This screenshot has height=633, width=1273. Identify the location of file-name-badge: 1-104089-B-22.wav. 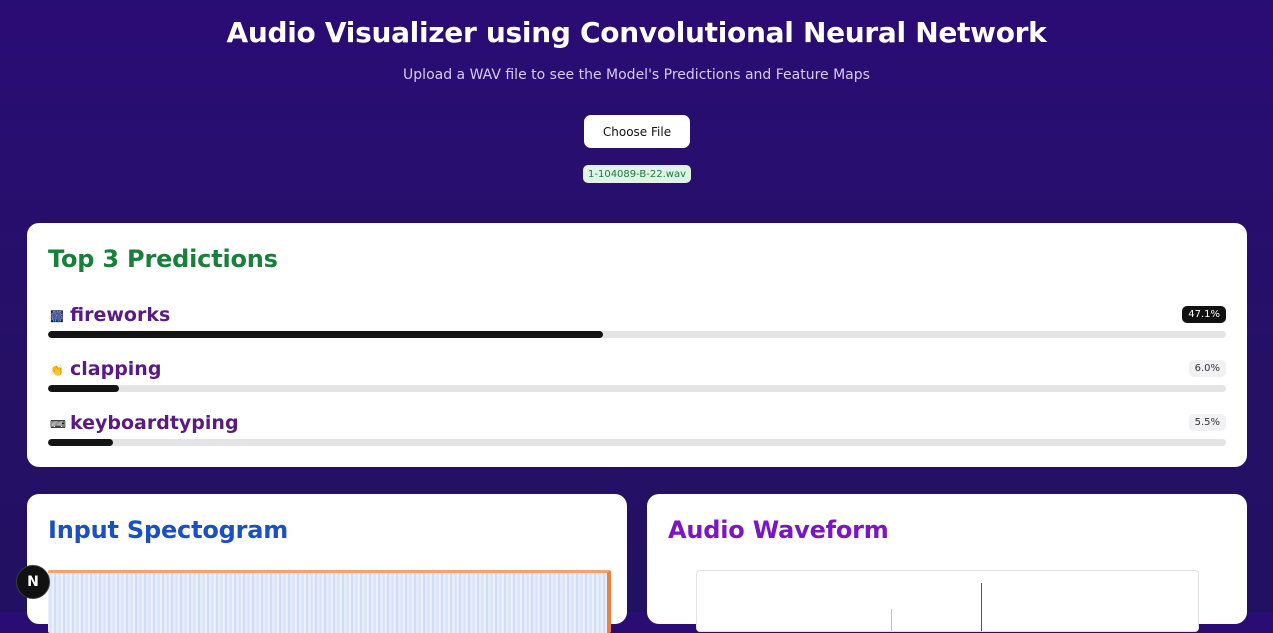
(637, 174).